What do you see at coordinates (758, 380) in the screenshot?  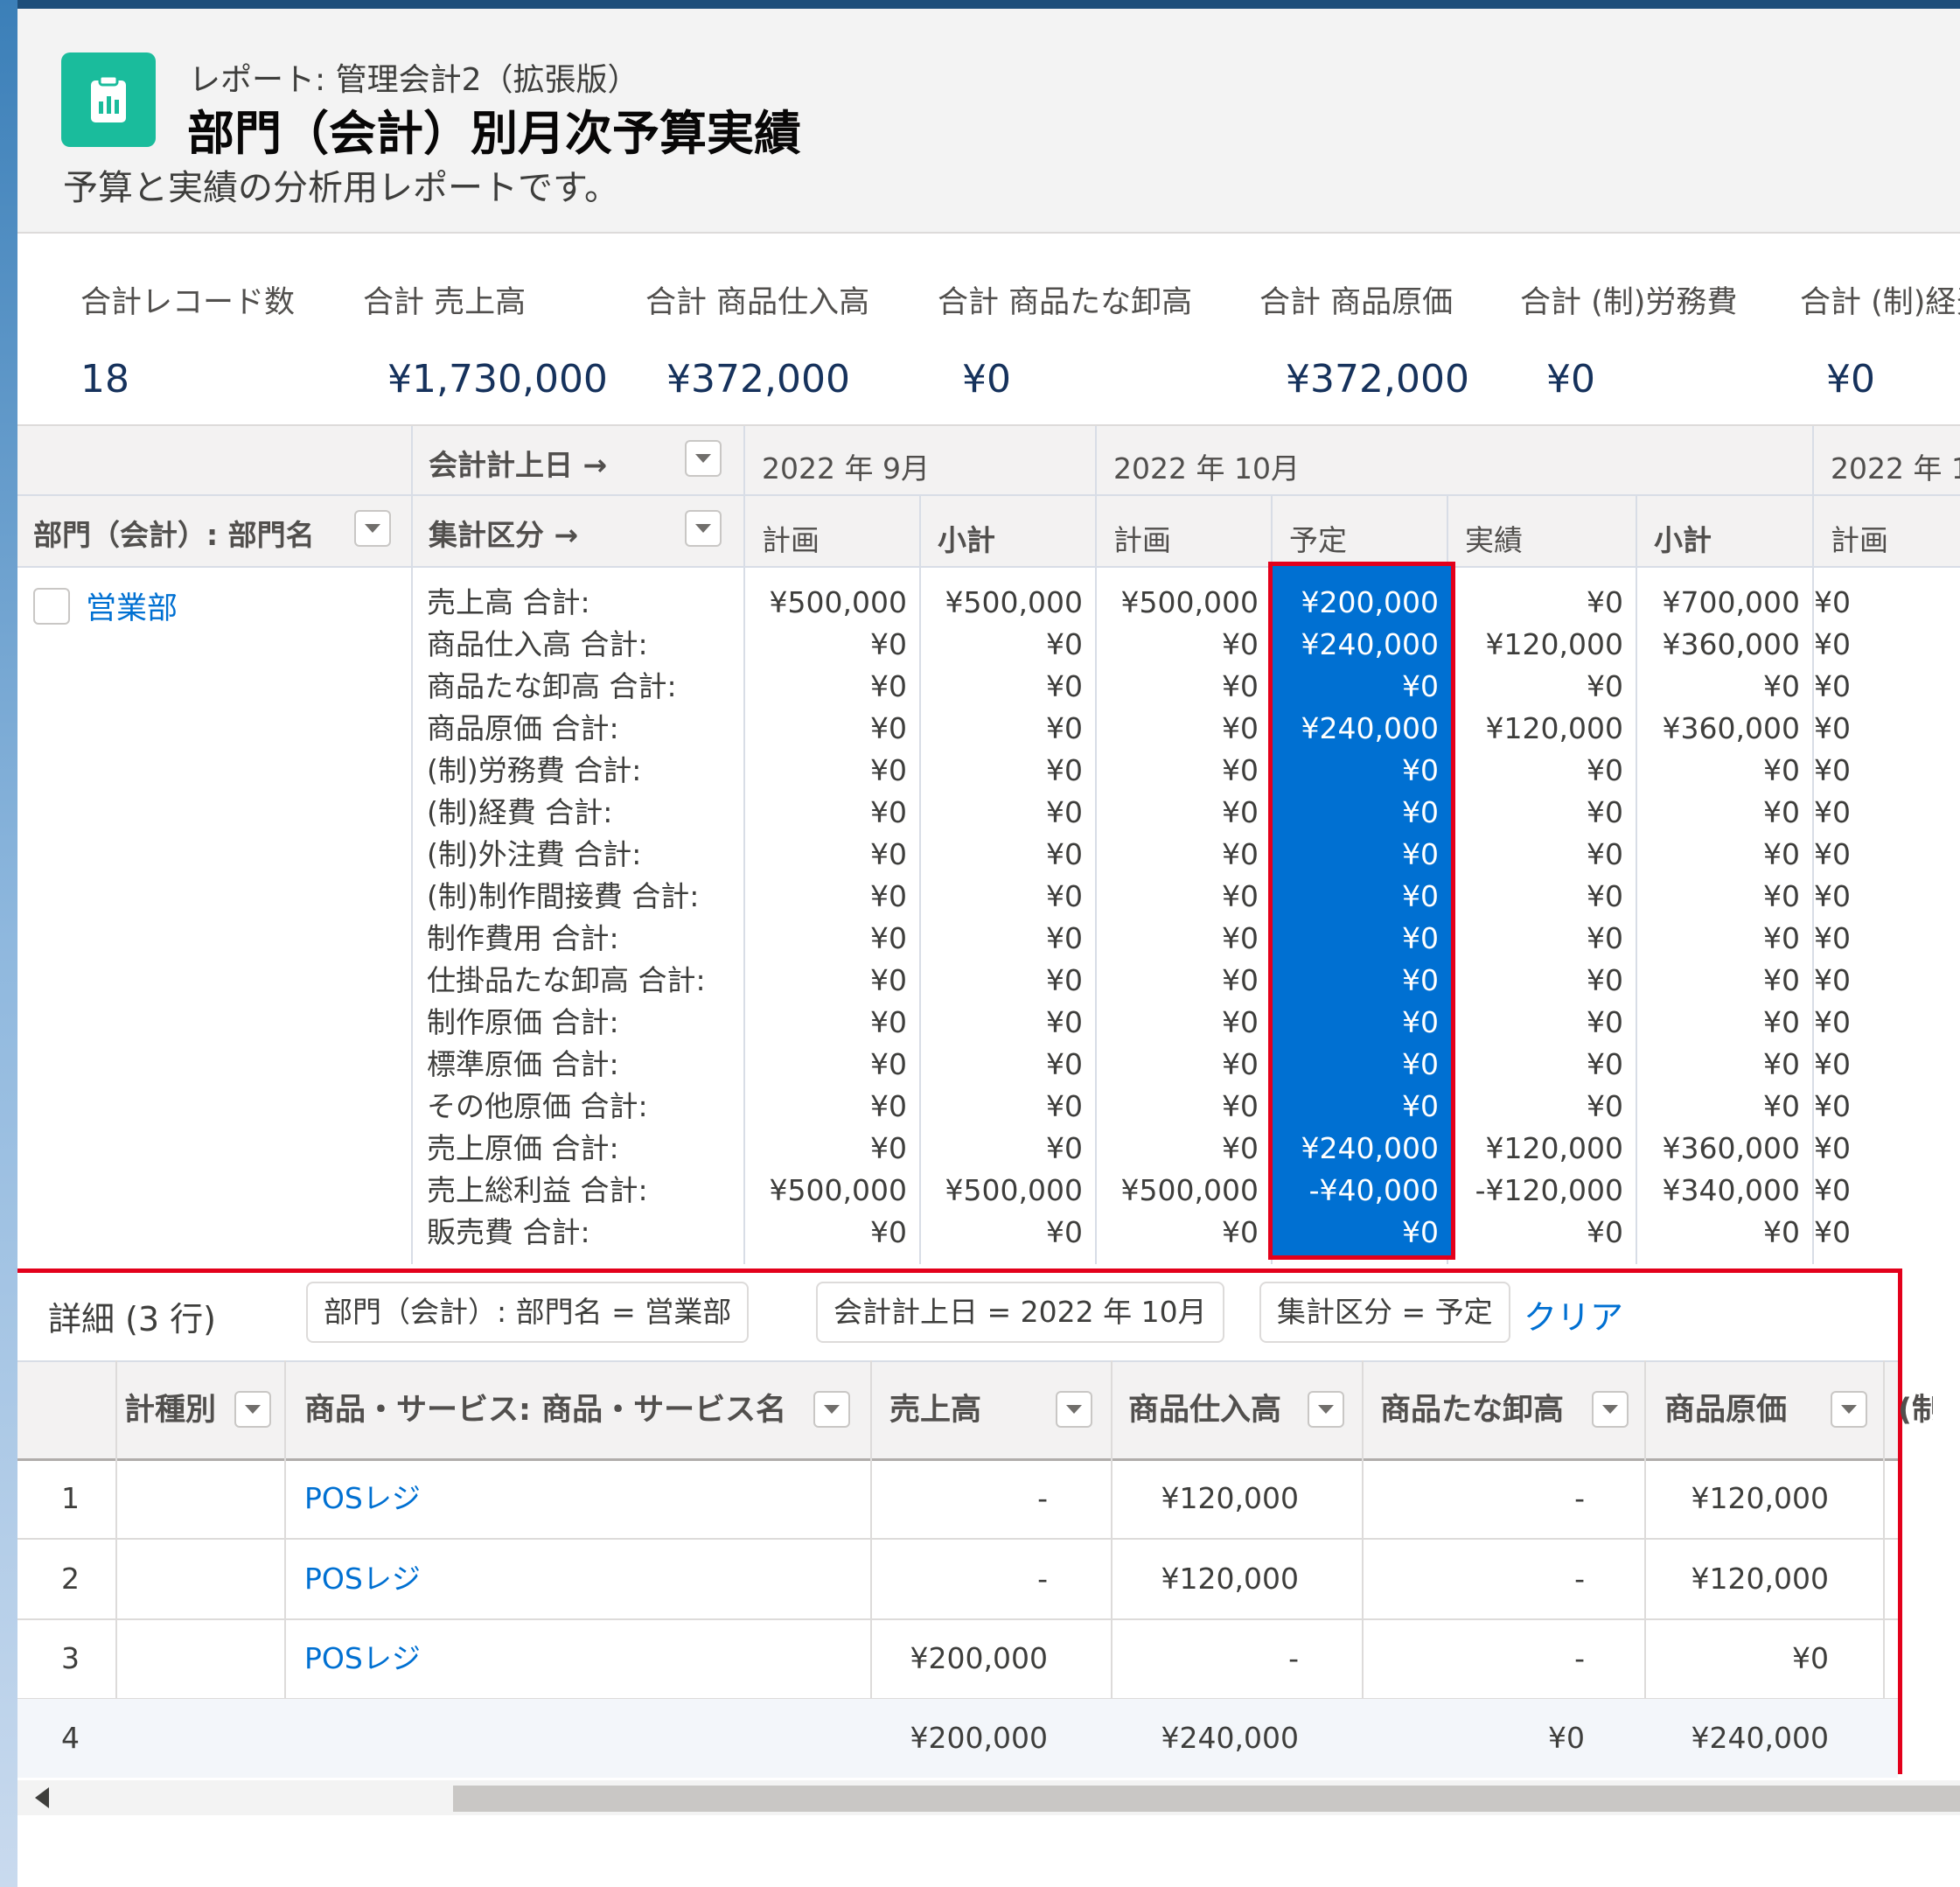 I see `summary-value: ¥372,000` at bounding box center [758, 380].